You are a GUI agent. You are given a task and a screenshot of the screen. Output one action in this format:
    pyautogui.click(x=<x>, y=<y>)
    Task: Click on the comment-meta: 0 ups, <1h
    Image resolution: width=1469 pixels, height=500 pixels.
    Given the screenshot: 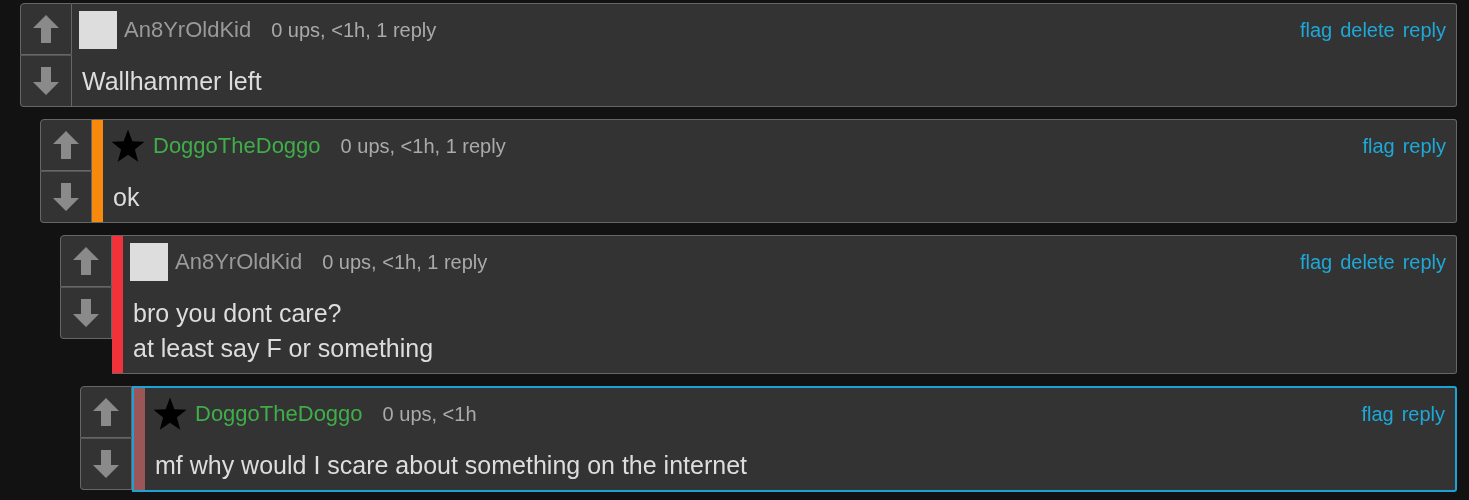 What is the action you would take?
    pyautogui.click(x=429, y=414)
    